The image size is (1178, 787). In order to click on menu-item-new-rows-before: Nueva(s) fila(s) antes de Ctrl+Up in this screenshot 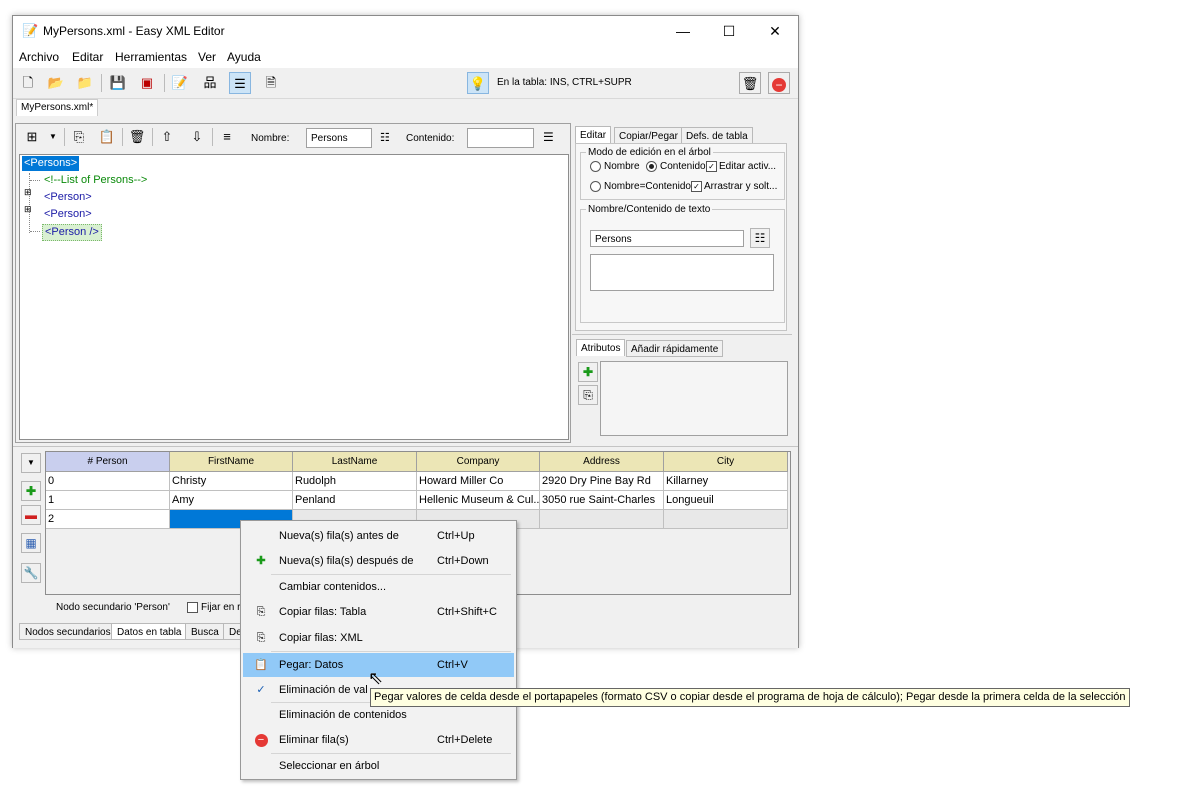, I will do `click(378, 536)`.